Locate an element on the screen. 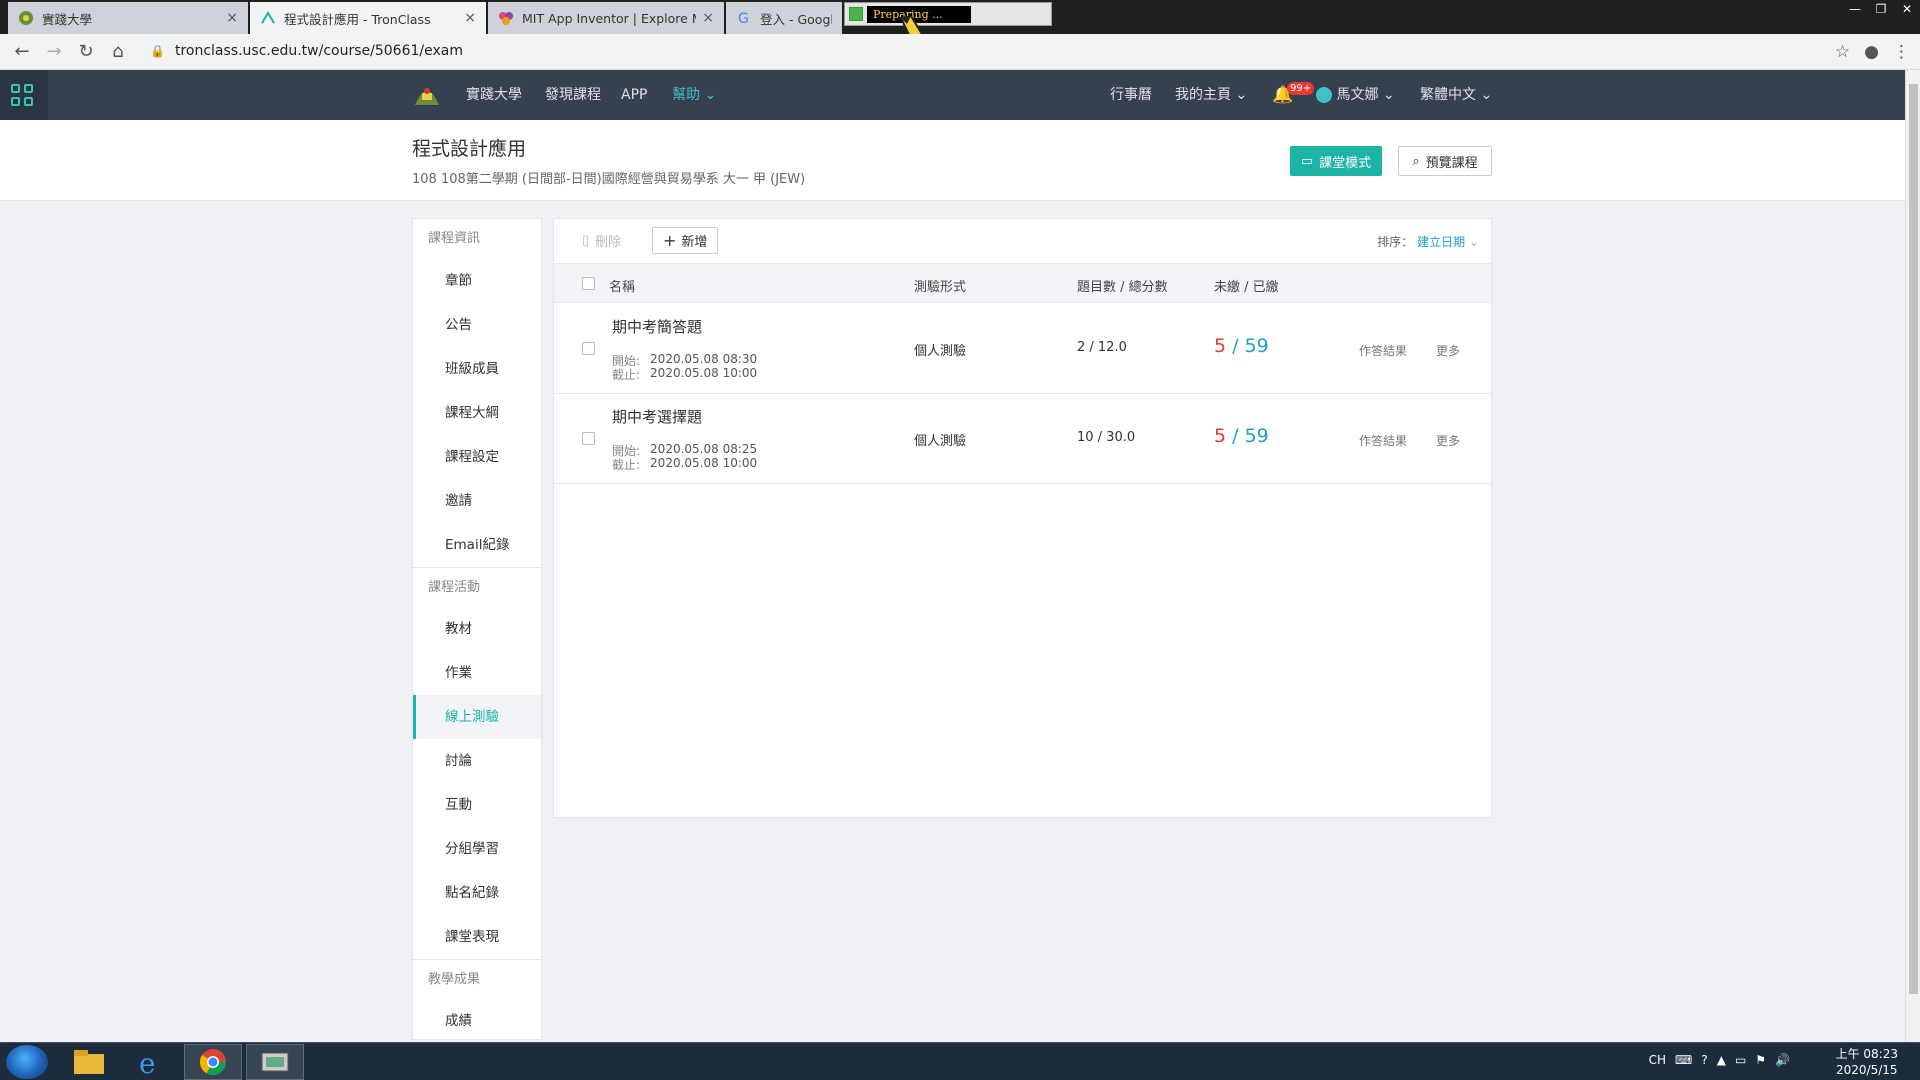 The height and width of the screenshot is (1080, 1920). system-clock: 上午 08:23 2020/5/15 is located at coordinates (1867, 1062).